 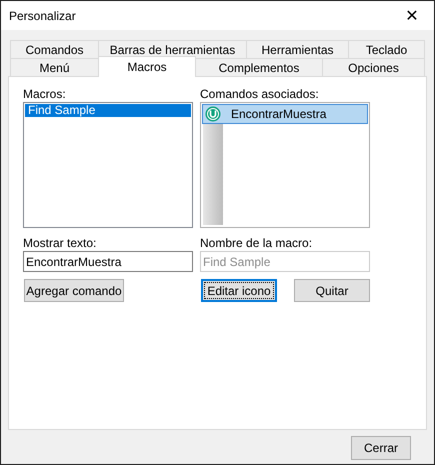 I want to click on tab: Complementos, so click(x=259, y=67).